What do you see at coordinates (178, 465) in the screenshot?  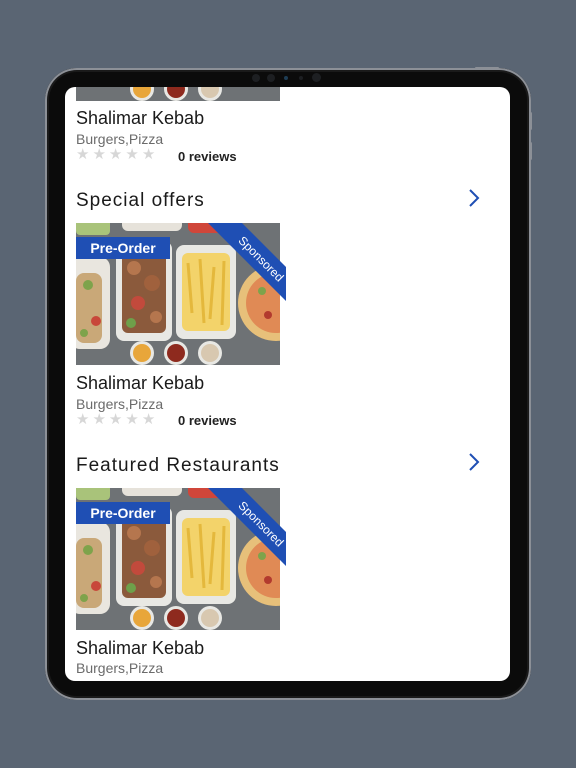 I see `section-title-featured-restaurants: Featured Restaurants` at bounding box center [178, 465].